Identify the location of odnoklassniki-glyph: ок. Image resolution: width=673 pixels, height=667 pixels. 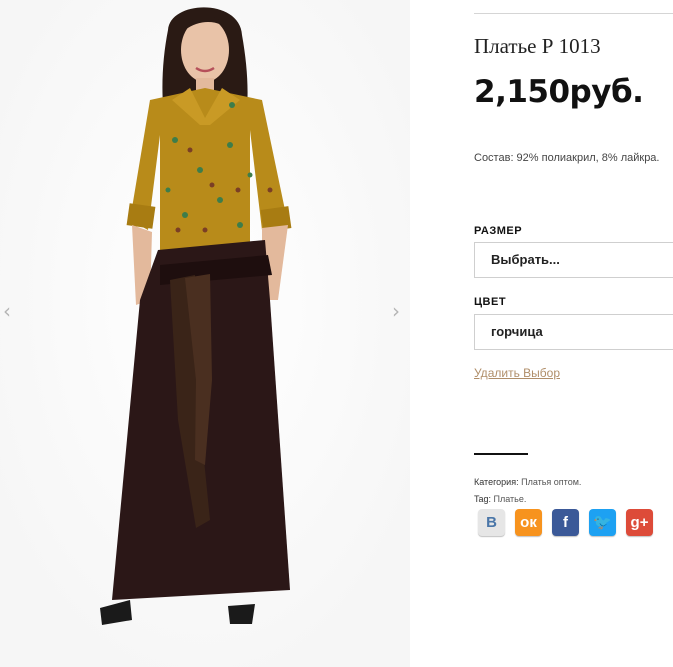
(528, 522).